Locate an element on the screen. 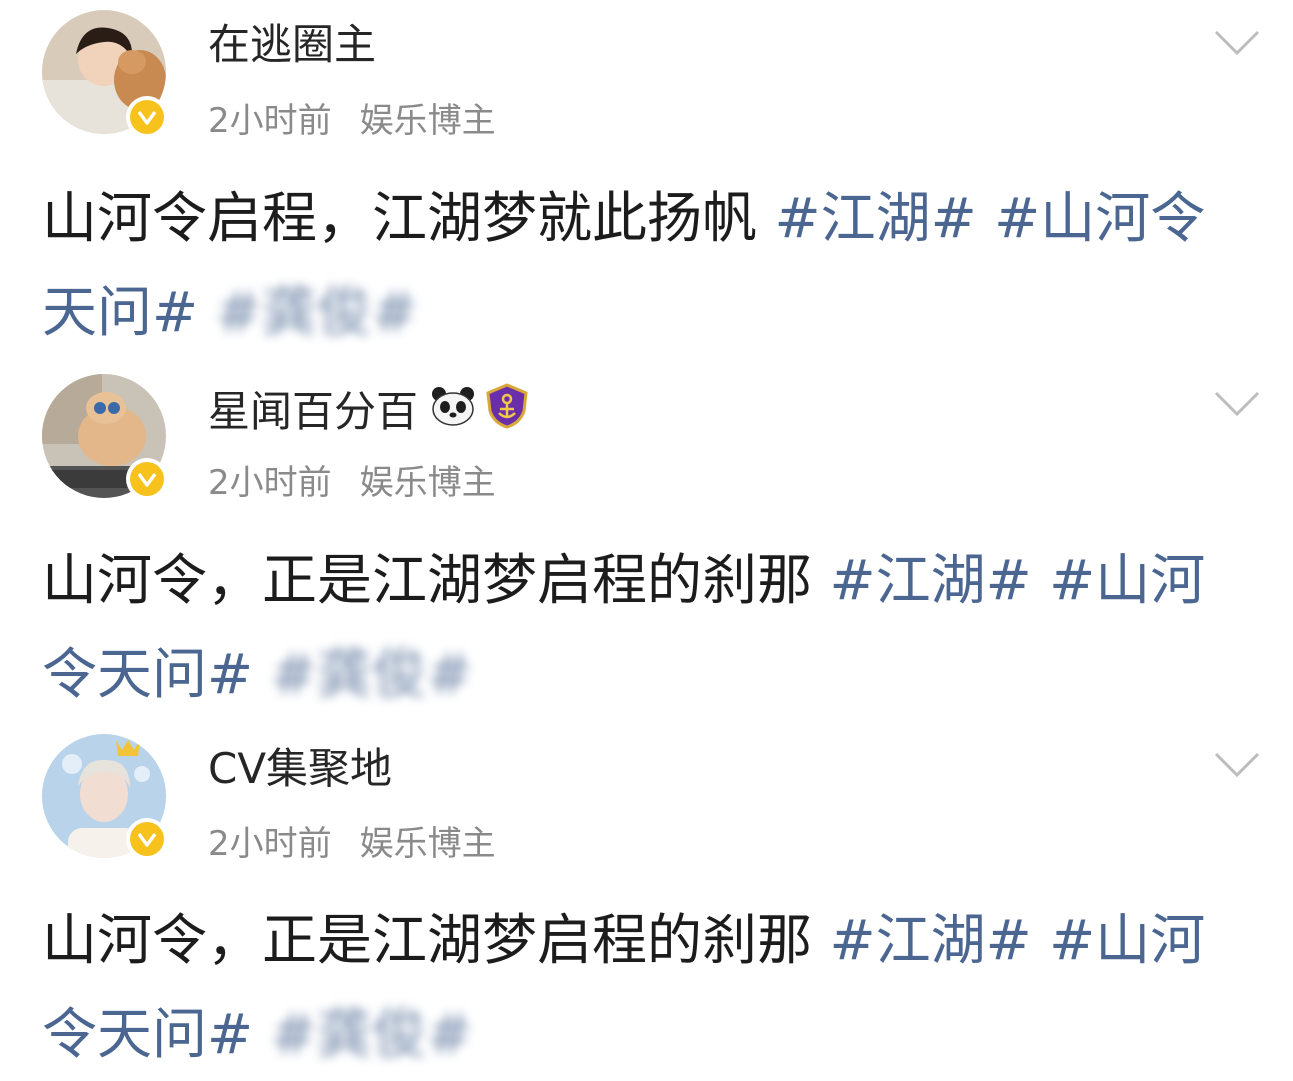 This screenshot has height=1081, width=1293. username-text: CV集聚地 is located at coordinates (300, 769).